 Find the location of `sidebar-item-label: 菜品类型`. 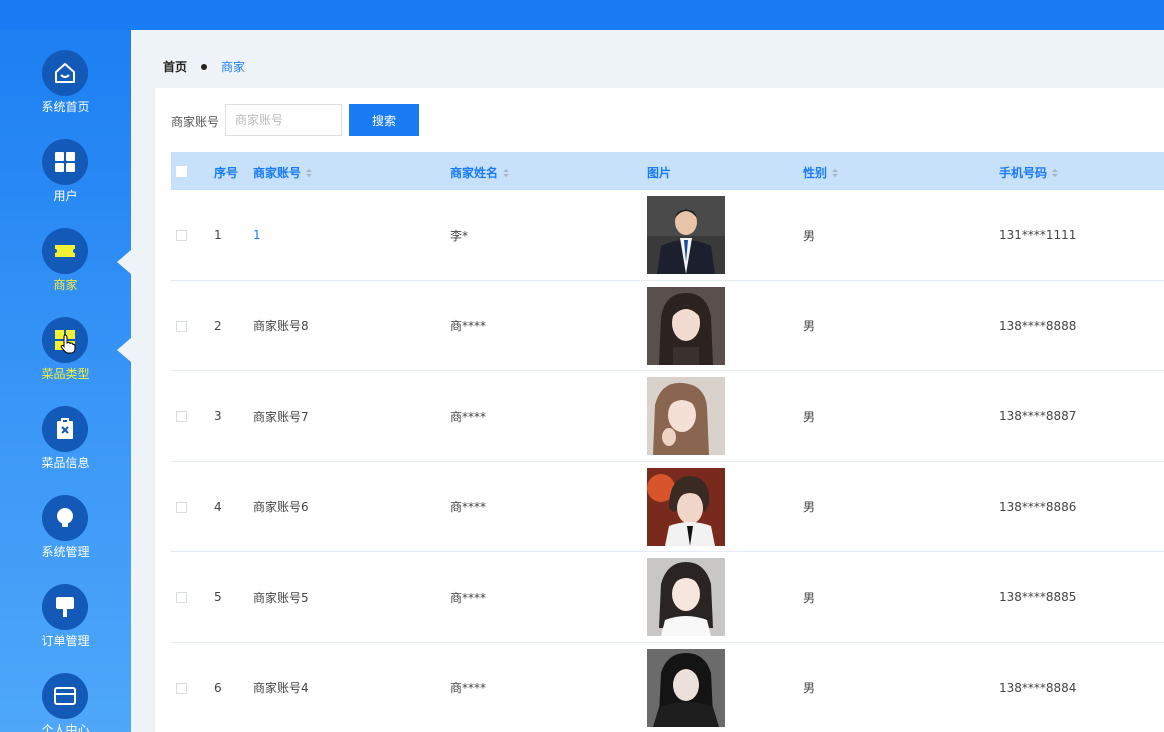

sidebar-item-label: 菜品类型 is located at coordinates (65, 374).